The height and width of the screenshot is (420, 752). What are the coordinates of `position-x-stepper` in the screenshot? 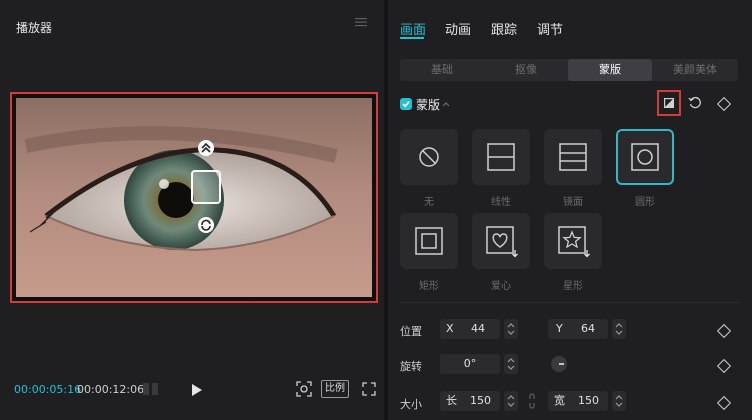 It's located at (511, 329).